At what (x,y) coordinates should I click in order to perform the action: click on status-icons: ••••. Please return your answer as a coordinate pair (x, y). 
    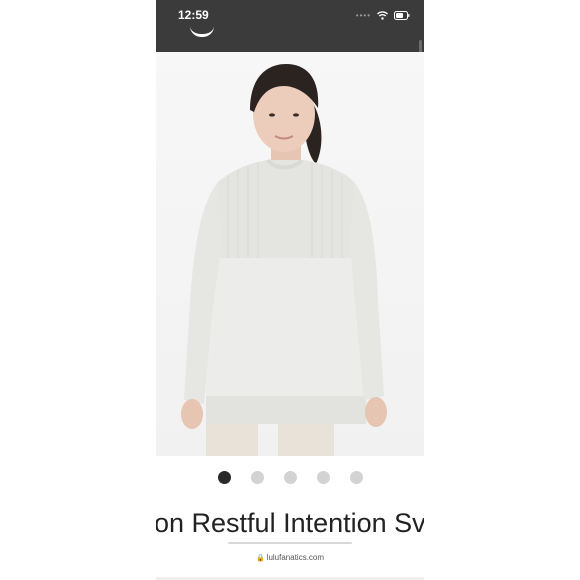
    Looking at the image, I should click on (383, 15).